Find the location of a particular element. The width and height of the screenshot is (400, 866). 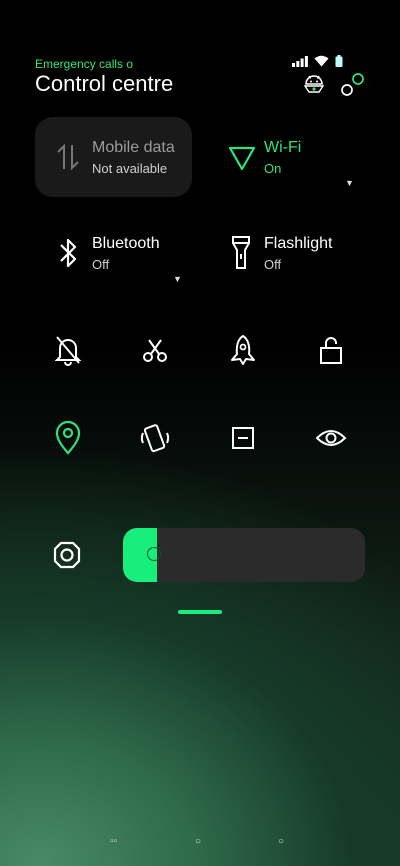

settings-circles-icon is located at coordinates (352, 84).